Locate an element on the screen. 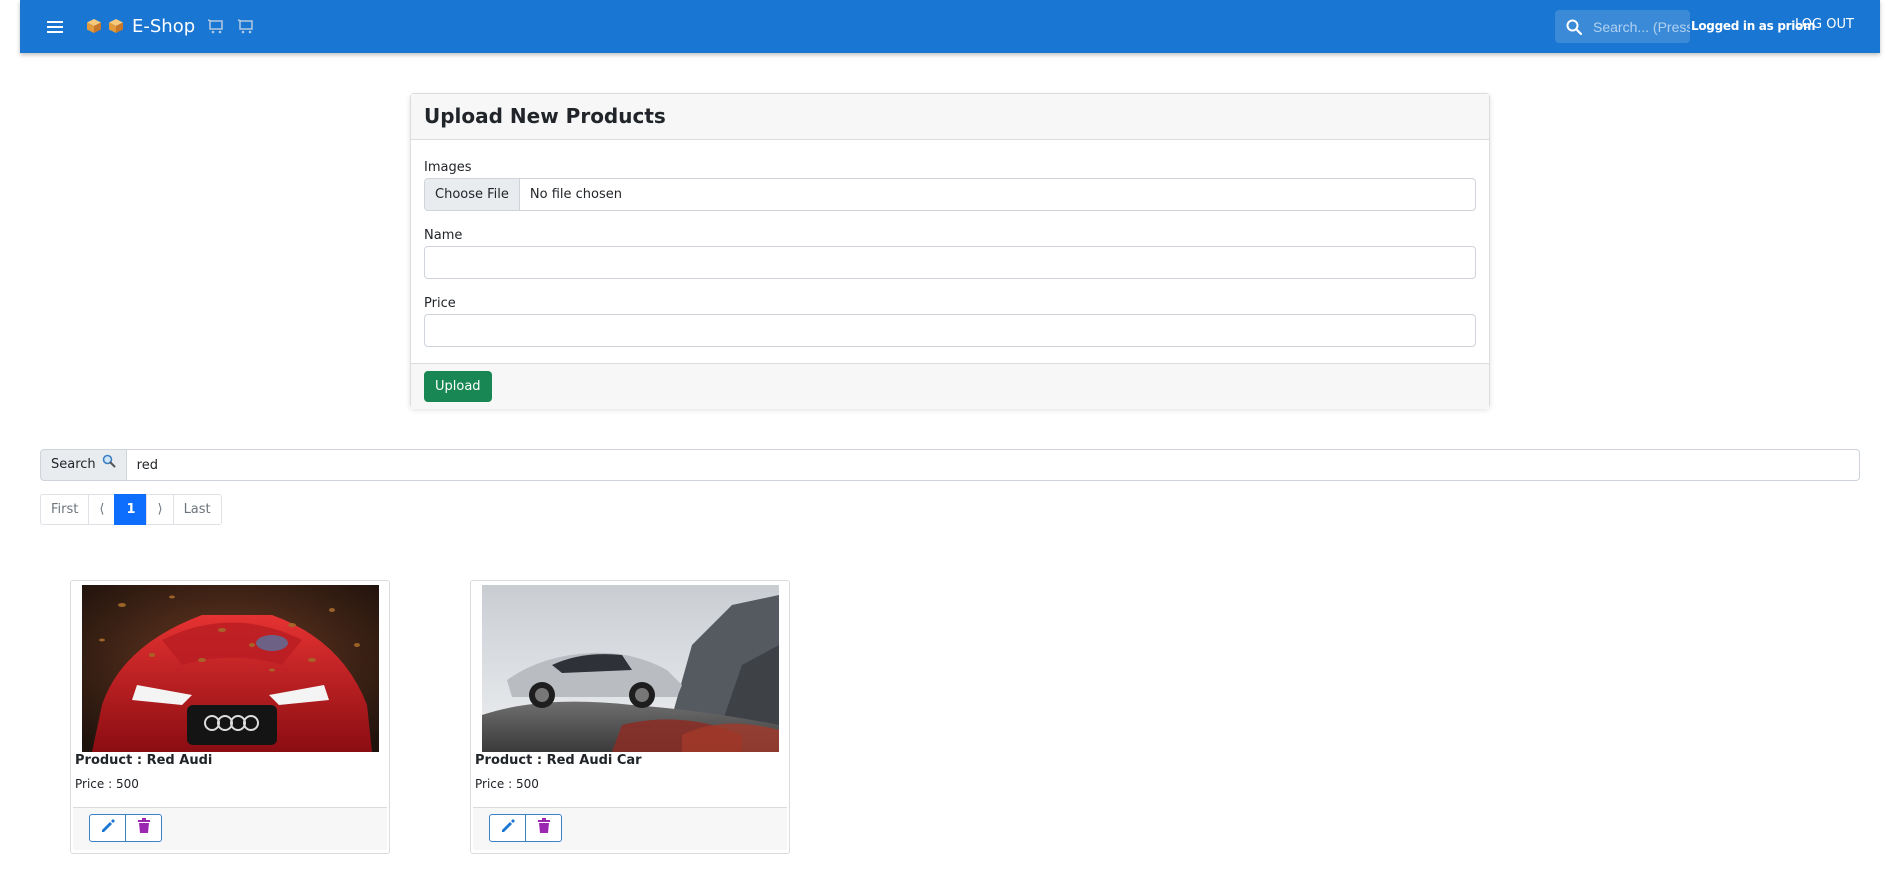 The height and width of the screenshot is (871, 1886). search-addon: Search is located at coordinates (83, 465).